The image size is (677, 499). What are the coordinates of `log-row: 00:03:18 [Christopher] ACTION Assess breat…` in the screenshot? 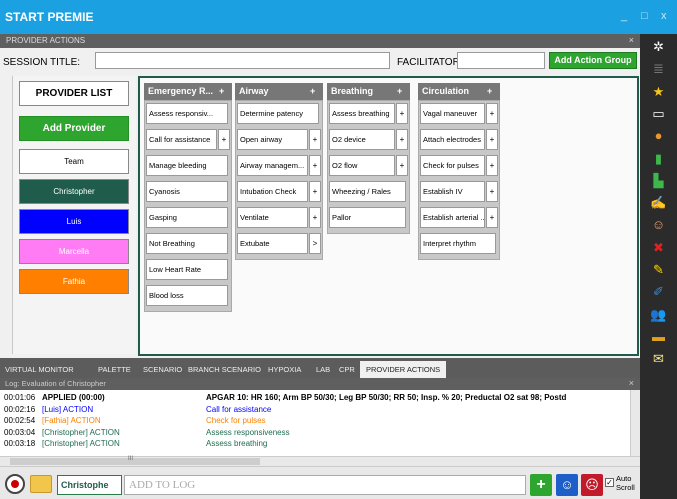 It's located at (315, 443).